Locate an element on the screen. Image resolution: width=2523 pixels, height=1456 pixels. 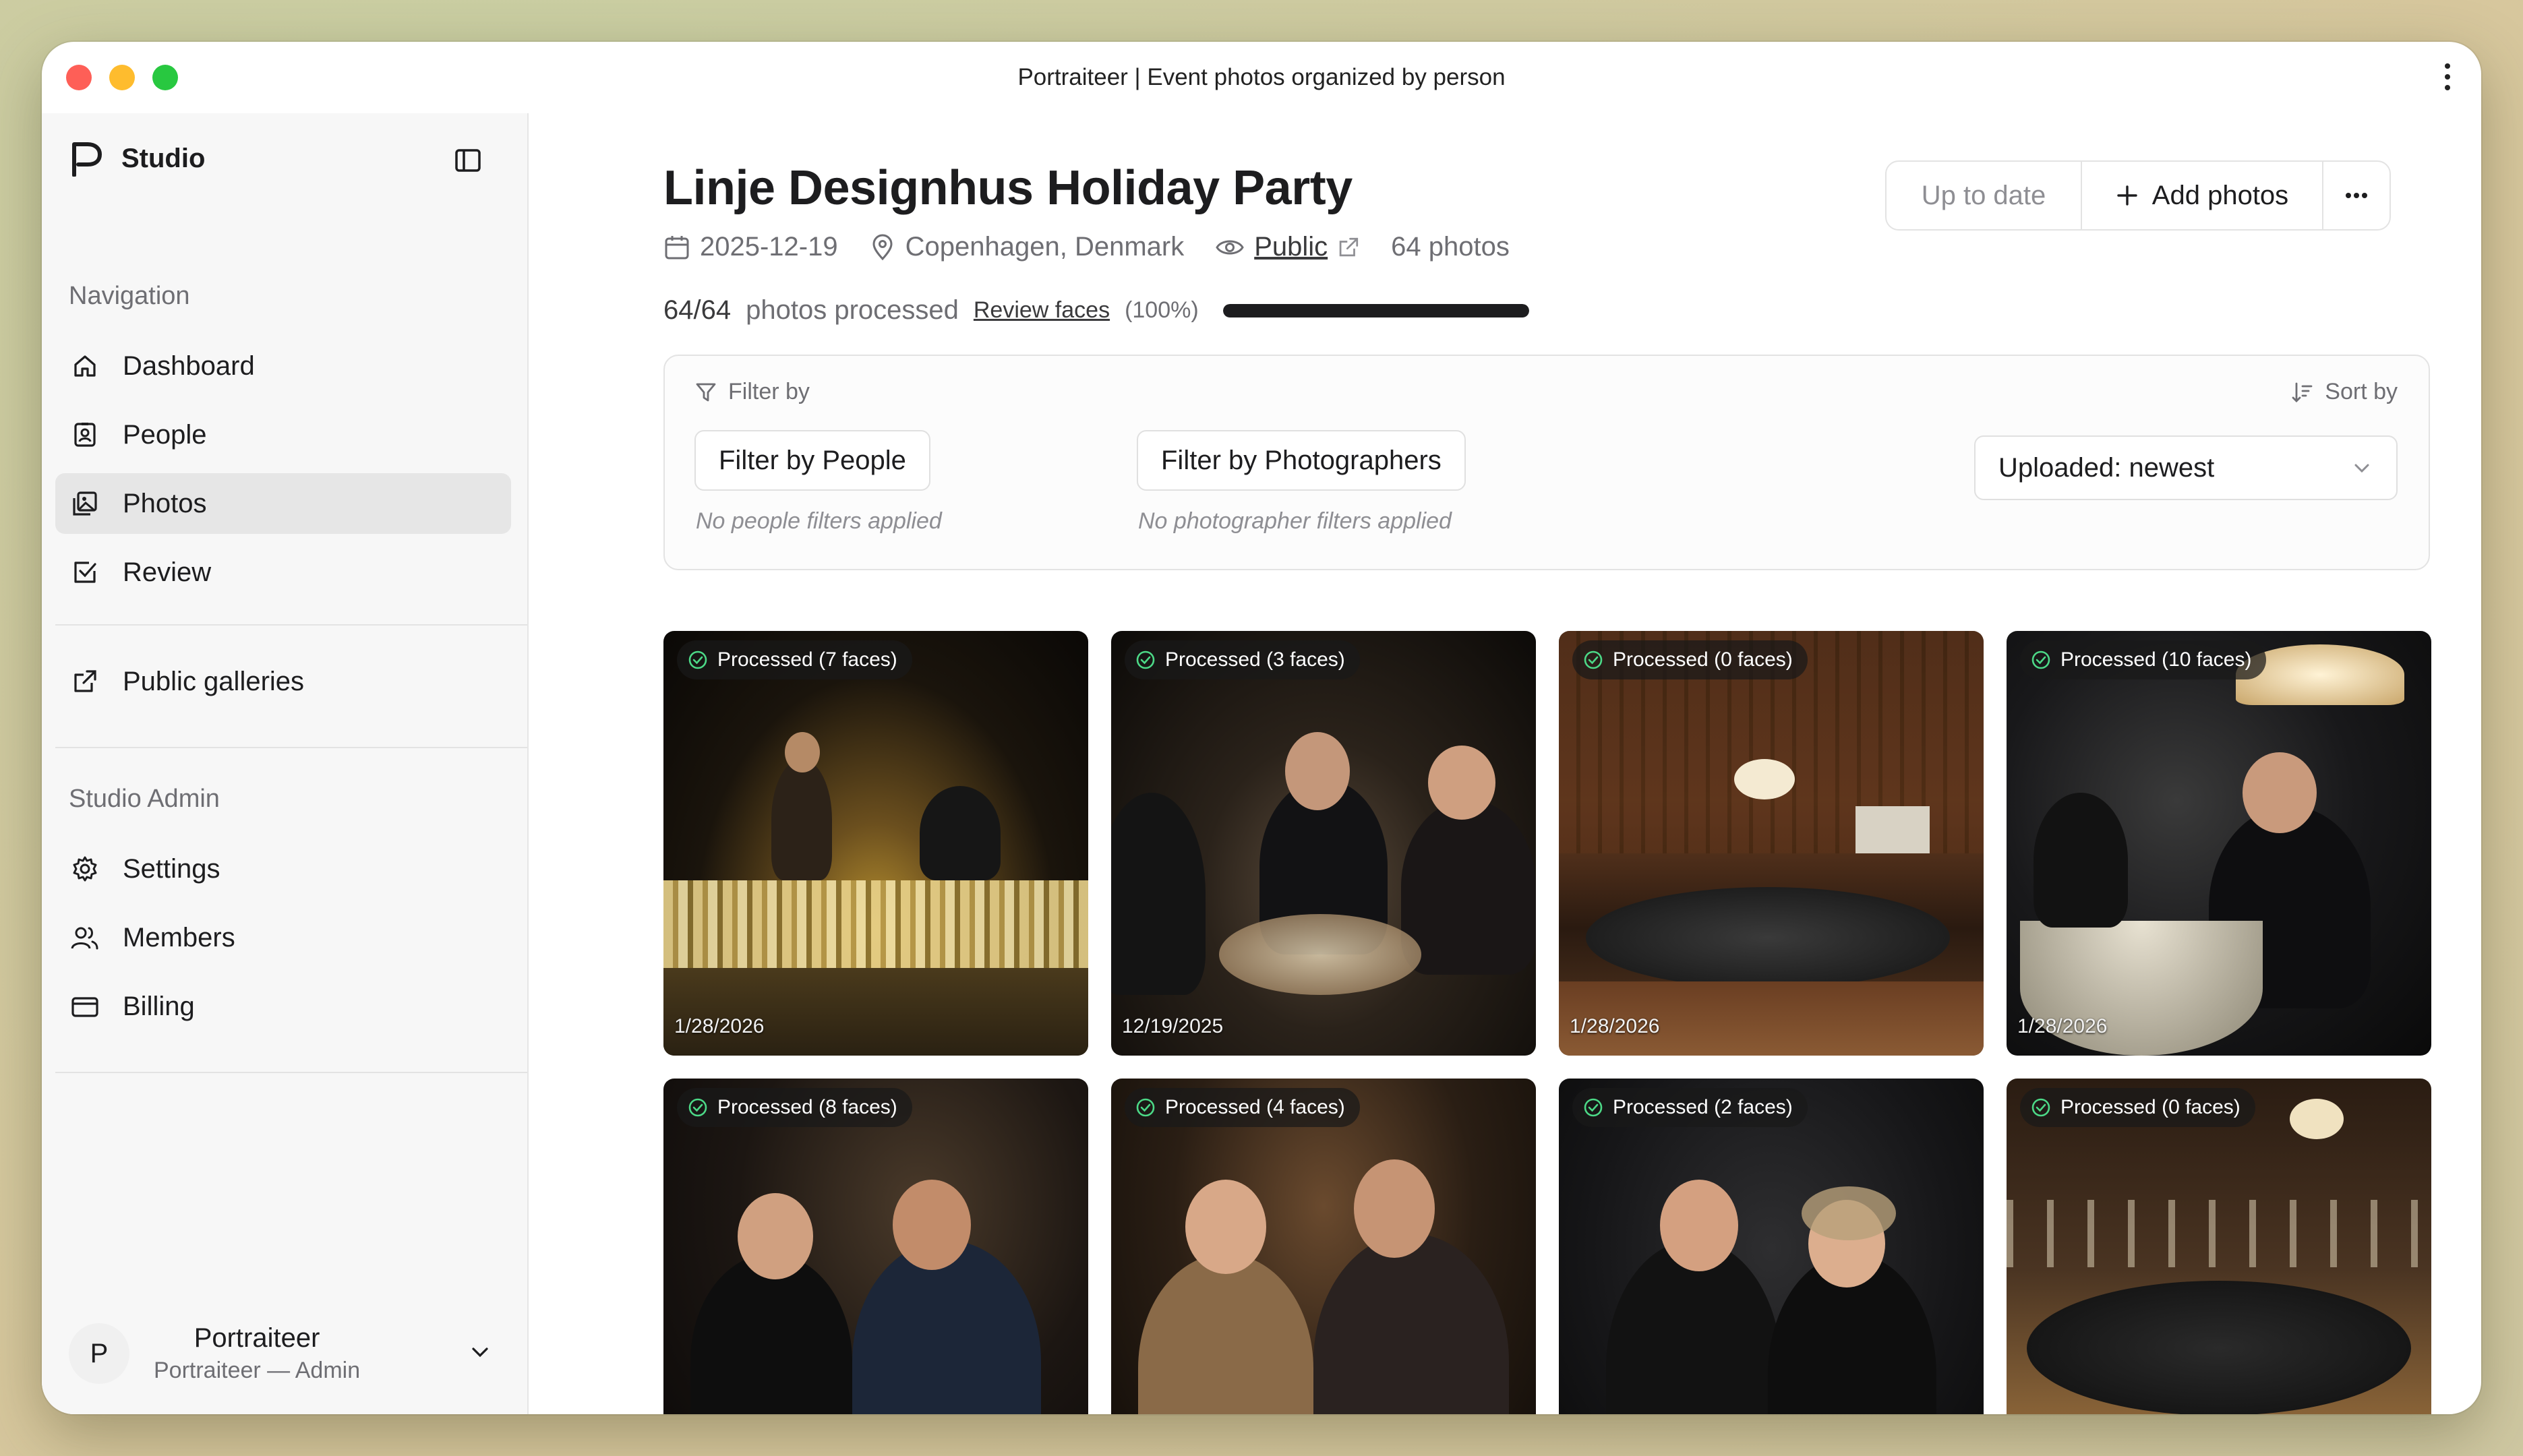
sidebar-item-members: Members is located at coordinates (283, 937).